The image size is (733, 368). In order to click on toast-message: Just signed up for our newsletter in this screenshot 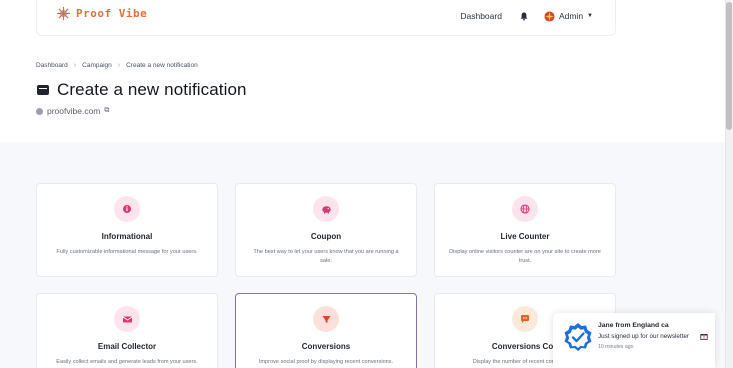, I will do `click(644, 336)`.